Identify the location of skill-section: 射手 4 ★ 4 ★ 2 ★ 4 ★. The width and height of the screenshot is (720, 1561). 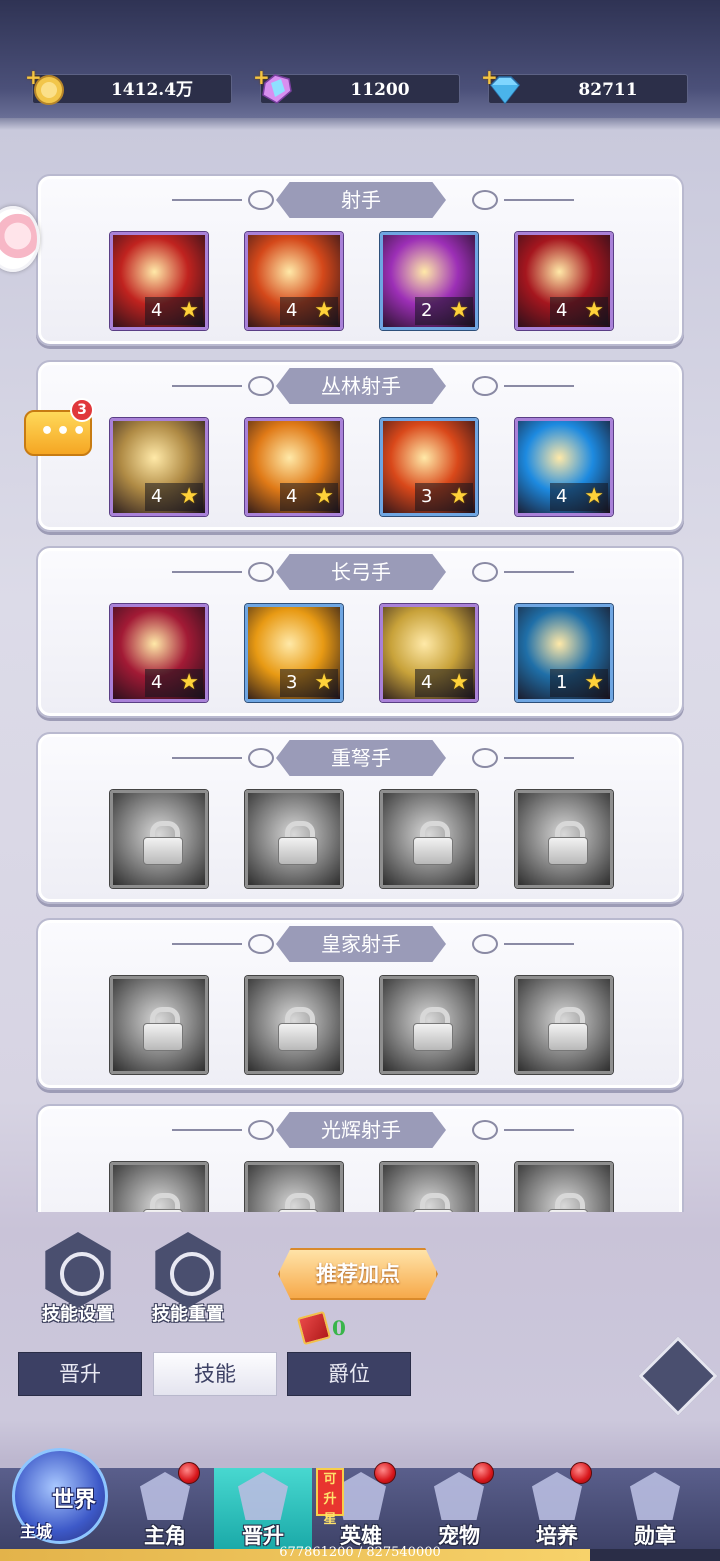
(360, 260).